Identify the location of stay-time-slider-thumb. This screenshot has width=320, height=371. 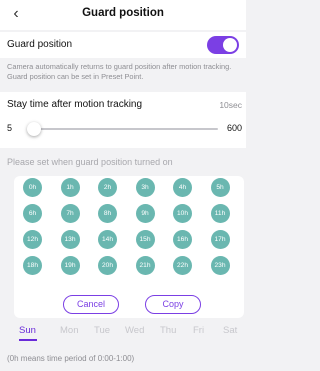
(34, 129).